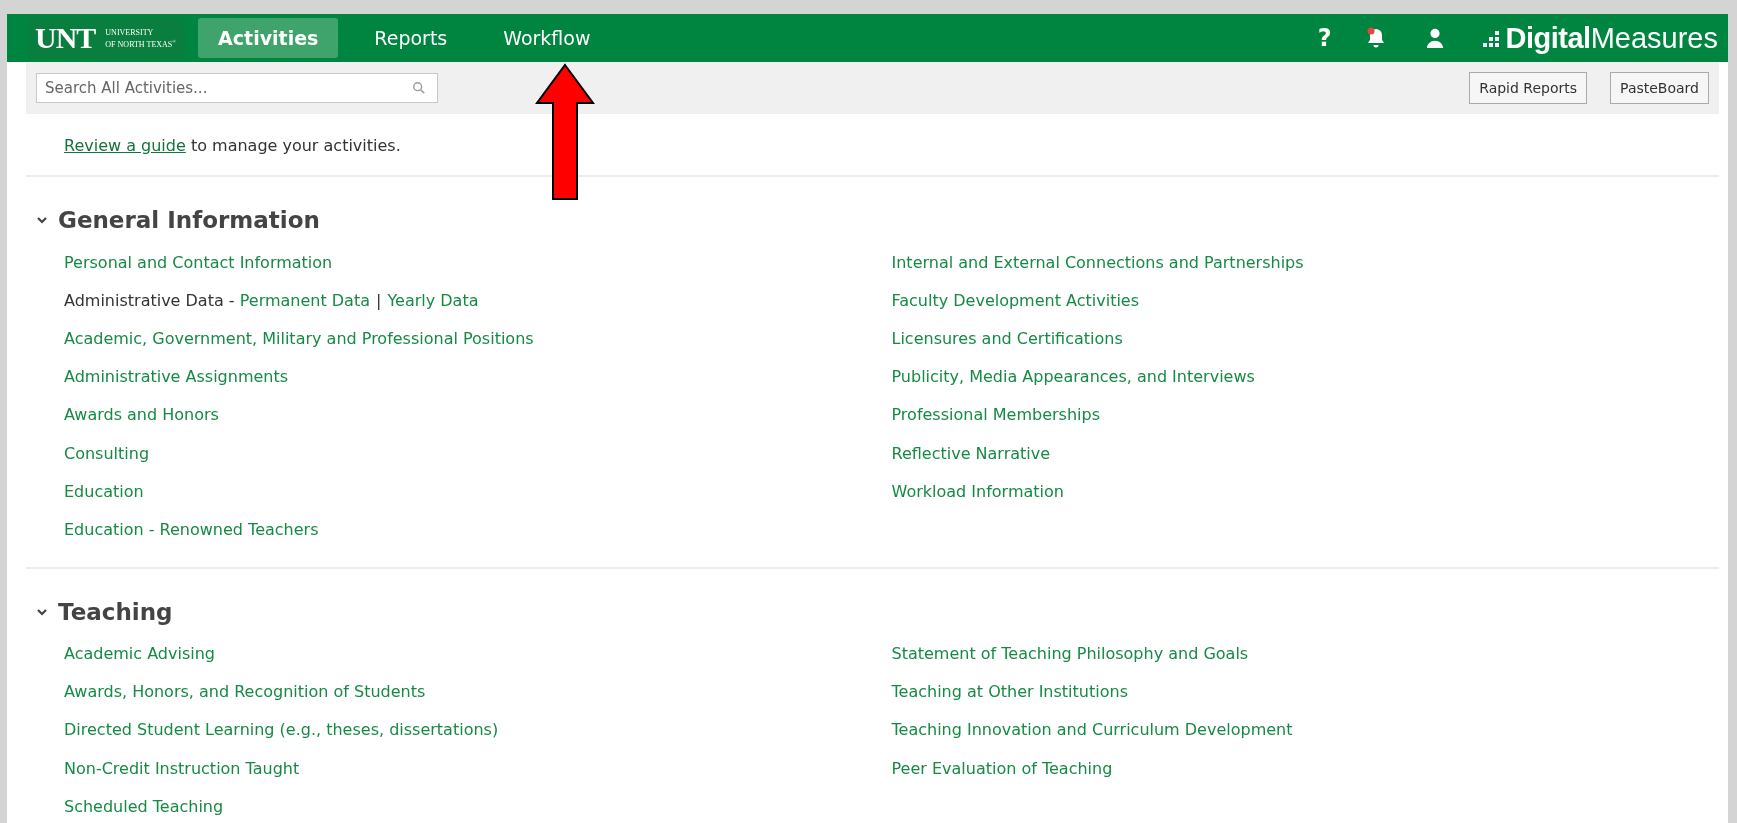 The height and width of the screenshot is (823, 1737). I want to click on nav-tab: Reports, so click(411, 38).